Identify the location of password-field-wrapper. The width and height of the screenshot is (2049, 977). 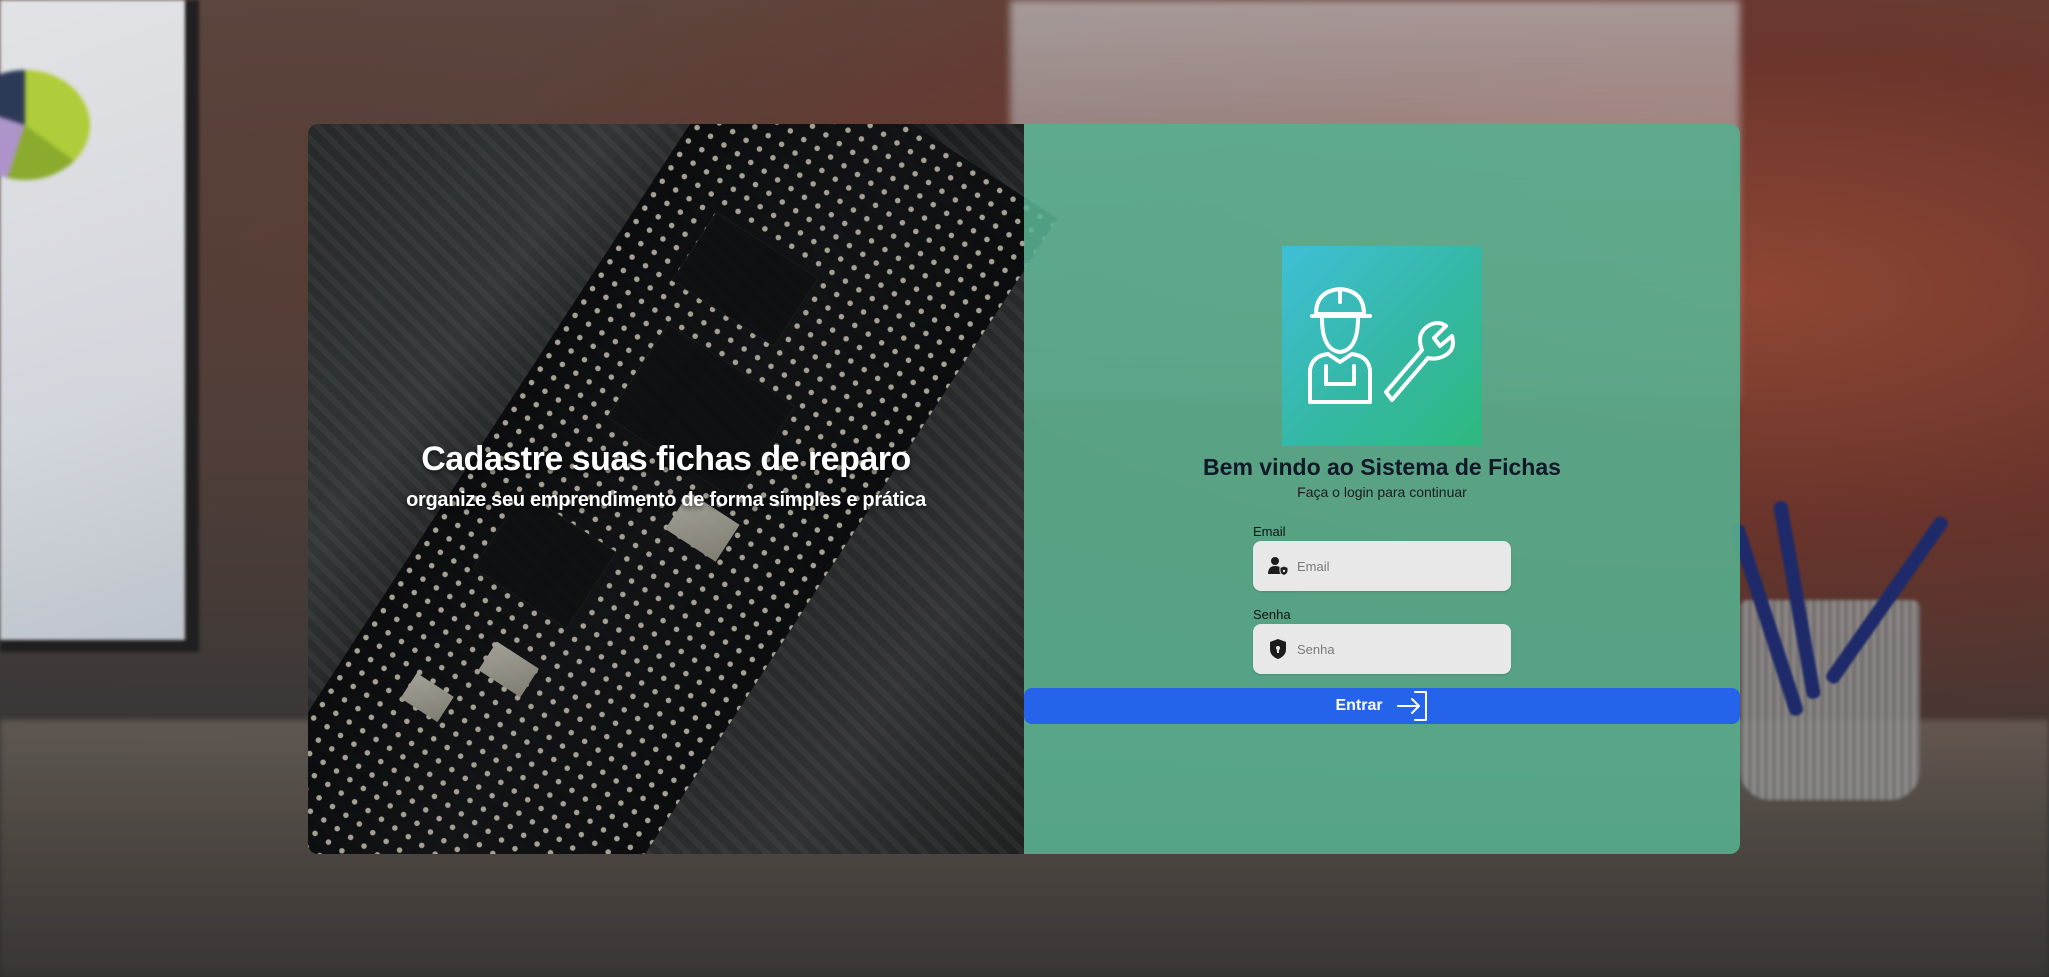
(1382, 649).